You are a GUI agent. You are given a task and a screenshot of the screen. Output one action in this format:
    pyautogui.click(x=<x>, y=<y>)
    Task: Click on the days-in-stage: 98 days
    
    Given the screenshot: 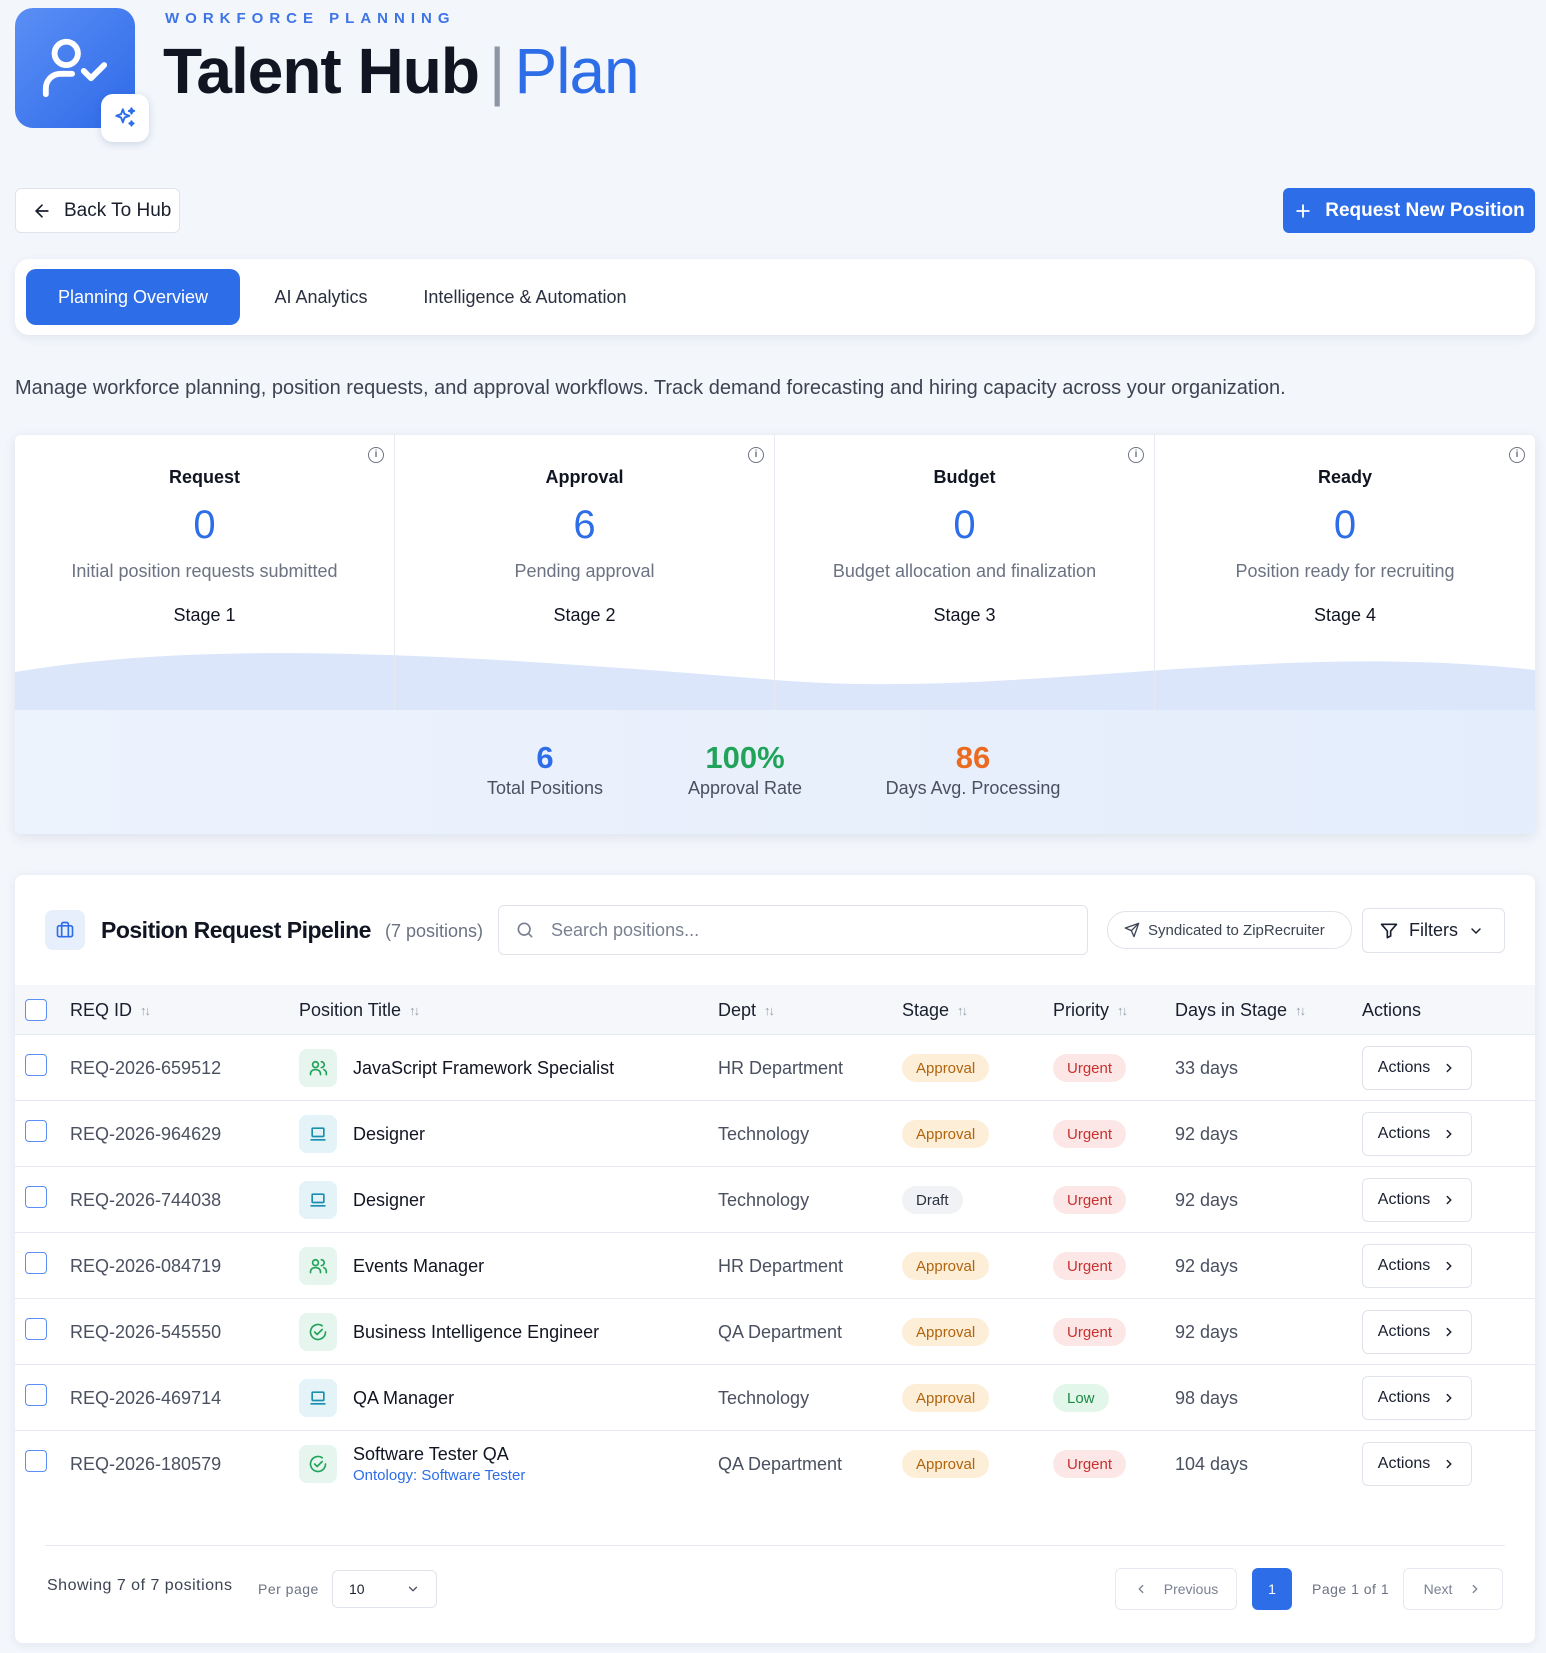 What is the action you would take?
    pyautogui.click(x=1207, y=1397)
    